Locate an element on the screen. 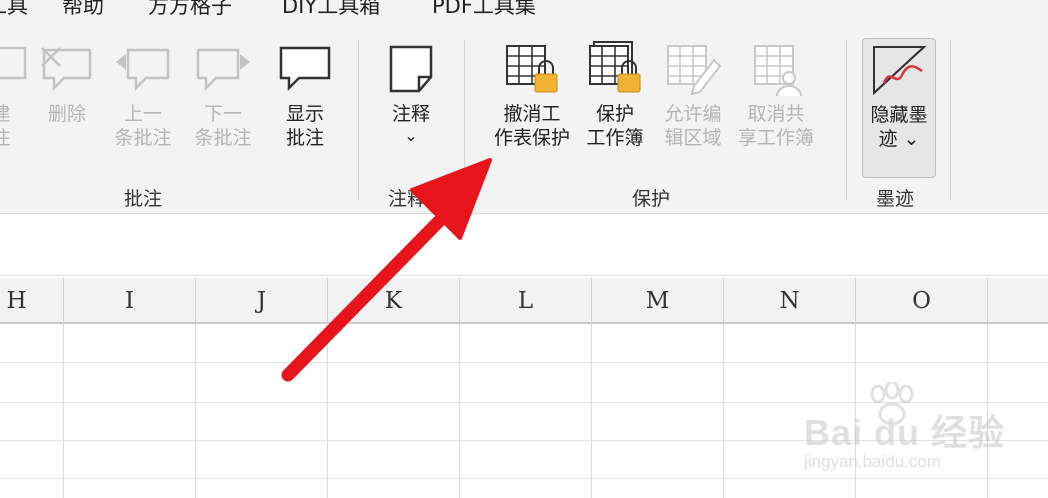  menu-bar: 工具 帮助 方方格子 DIY工具箱 PDF工具集 is located at coordinates (524, 11).